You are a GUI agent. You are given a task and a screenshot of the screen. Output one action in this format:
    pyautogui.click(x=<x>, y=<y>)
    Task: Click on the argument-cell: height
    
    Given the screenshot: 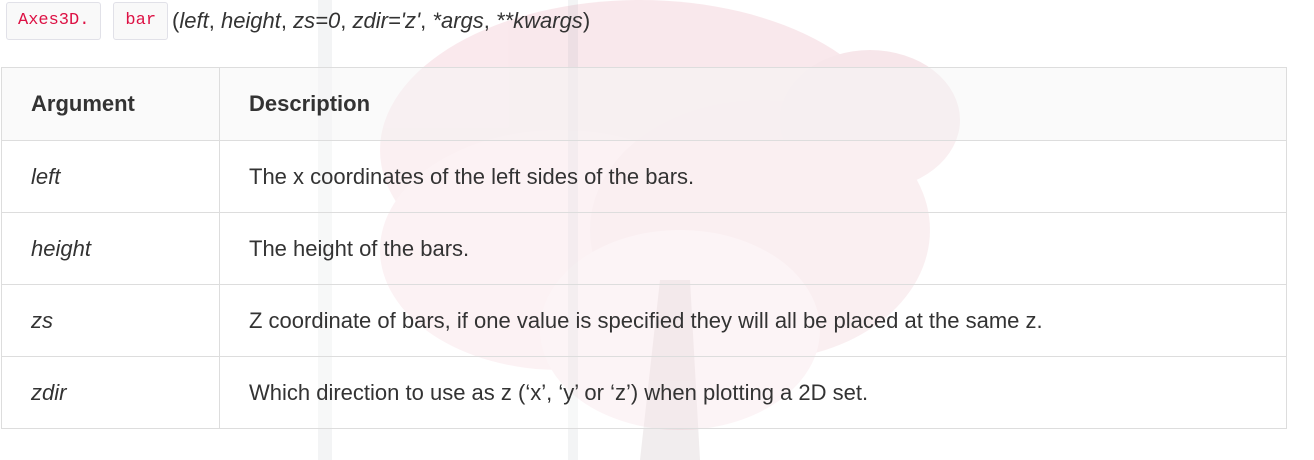 What is the action you would take?
    pyautogui.click(x=110, y=248)
    